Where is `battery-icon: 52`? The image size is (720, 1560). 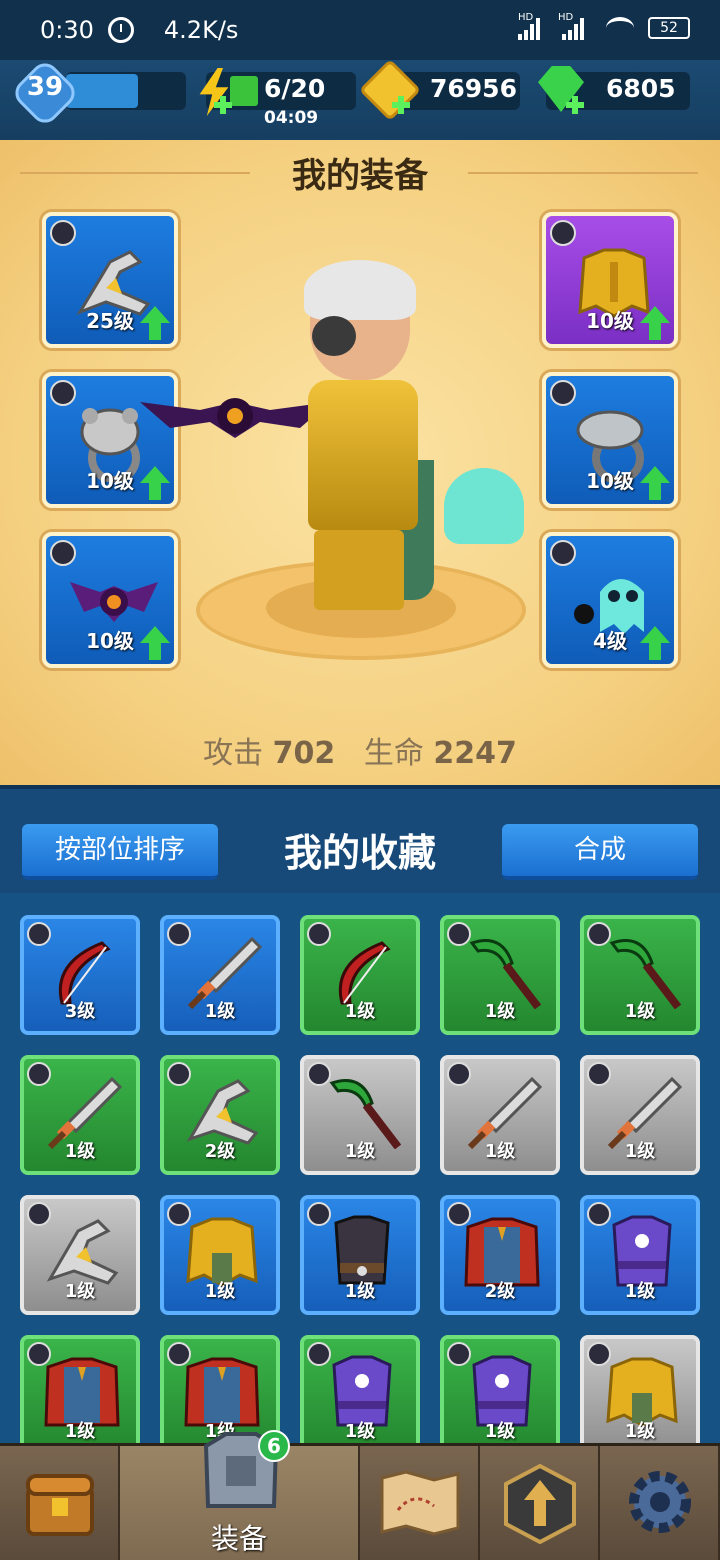 battery-icon: 52 is located at coordinates (669, 28).